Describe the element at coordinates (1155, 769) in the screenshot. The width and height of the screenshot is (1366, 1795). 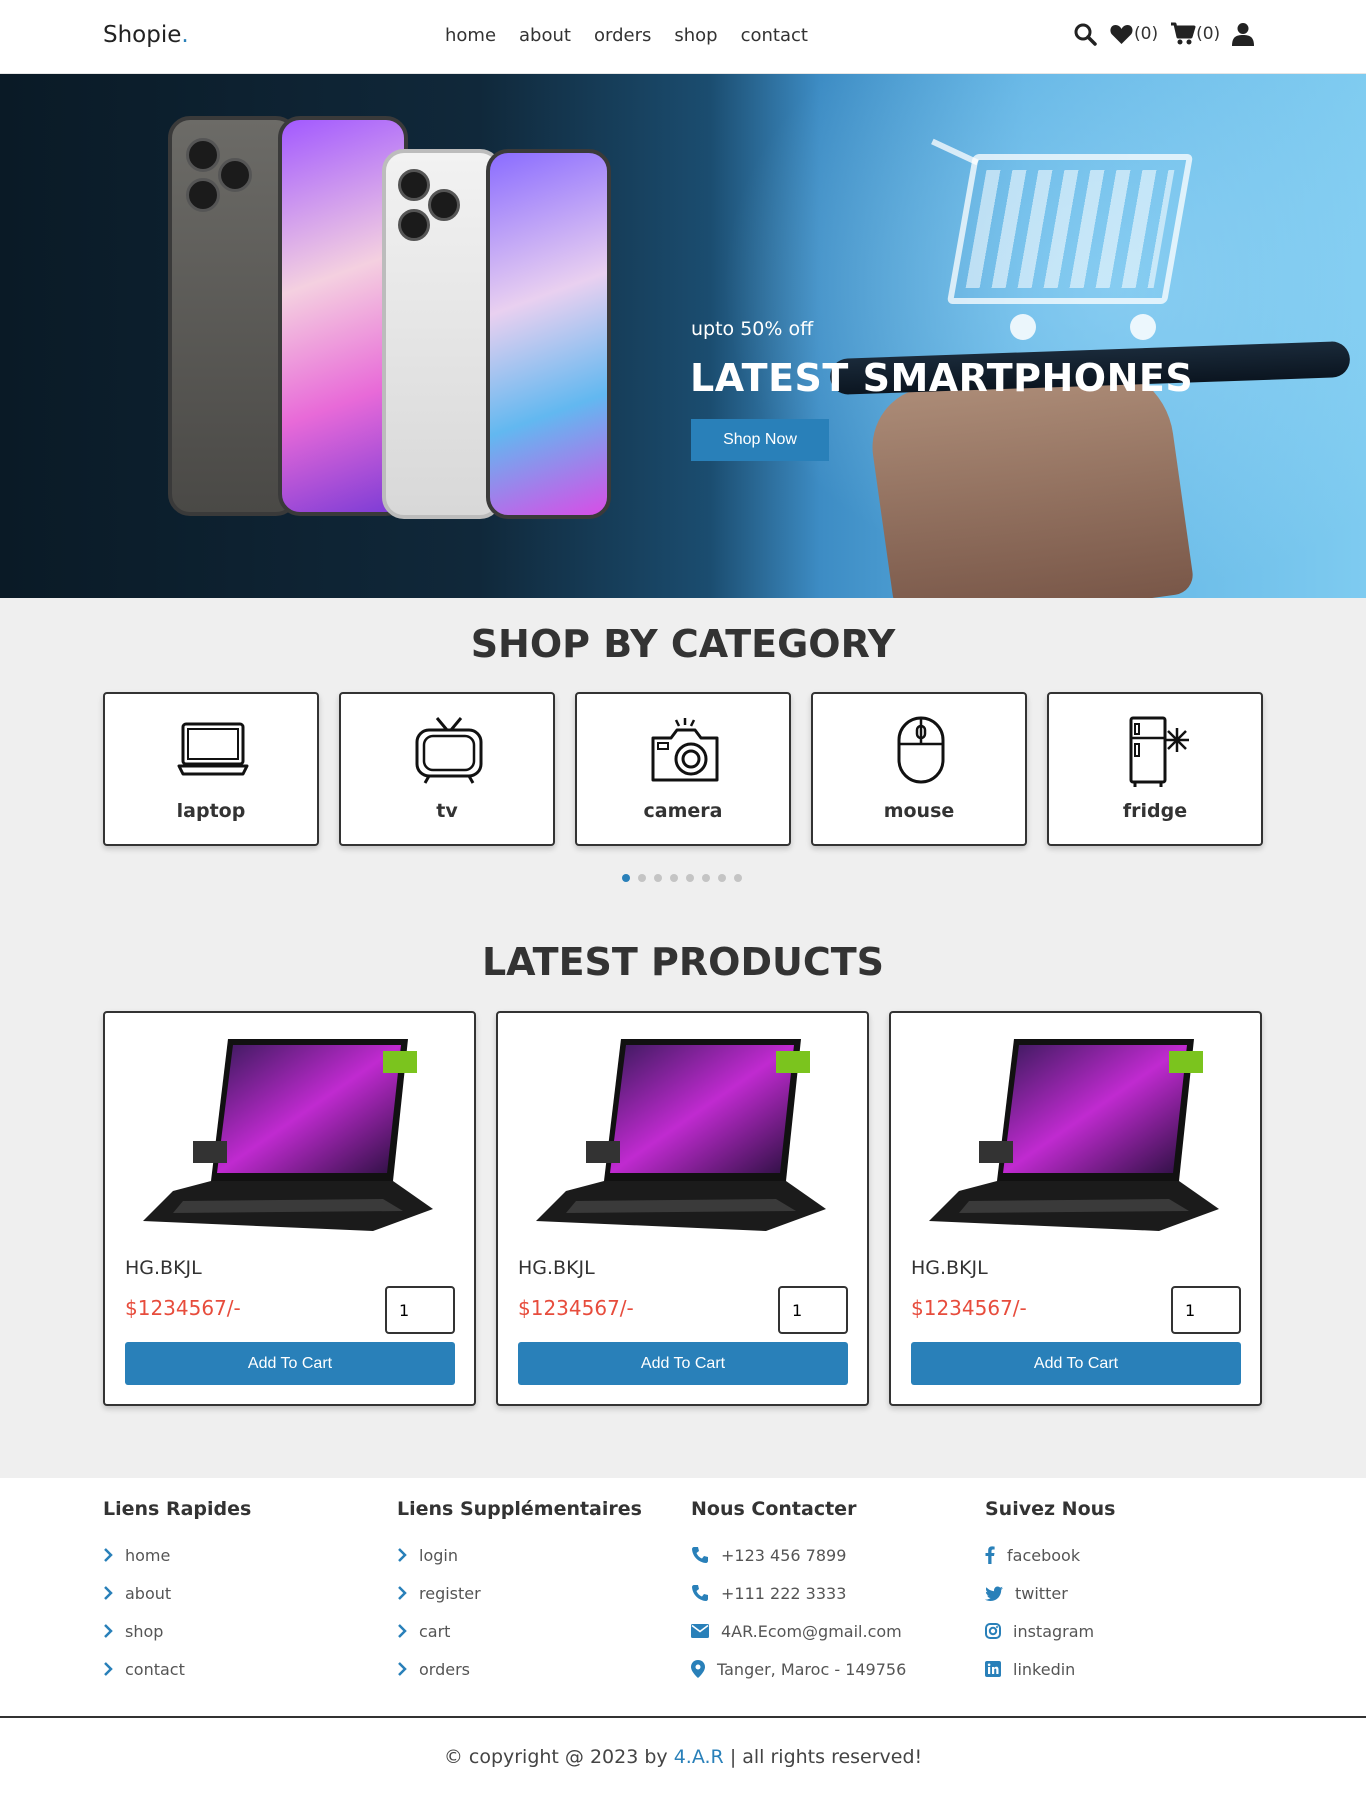
I see `category-card-fridge: fridge` at that location.